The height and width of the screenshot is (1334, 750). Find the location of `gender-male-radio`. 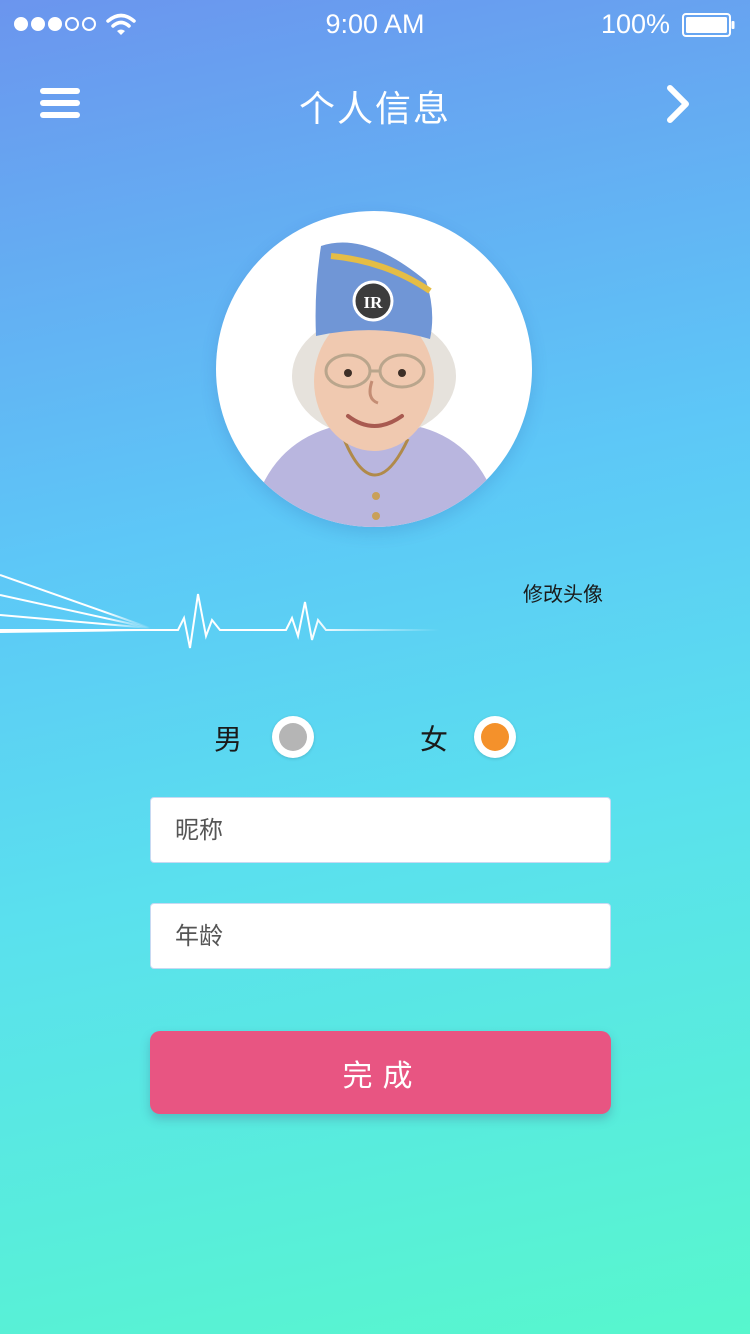

gender-male-radio is located at coordinates (293, 737).